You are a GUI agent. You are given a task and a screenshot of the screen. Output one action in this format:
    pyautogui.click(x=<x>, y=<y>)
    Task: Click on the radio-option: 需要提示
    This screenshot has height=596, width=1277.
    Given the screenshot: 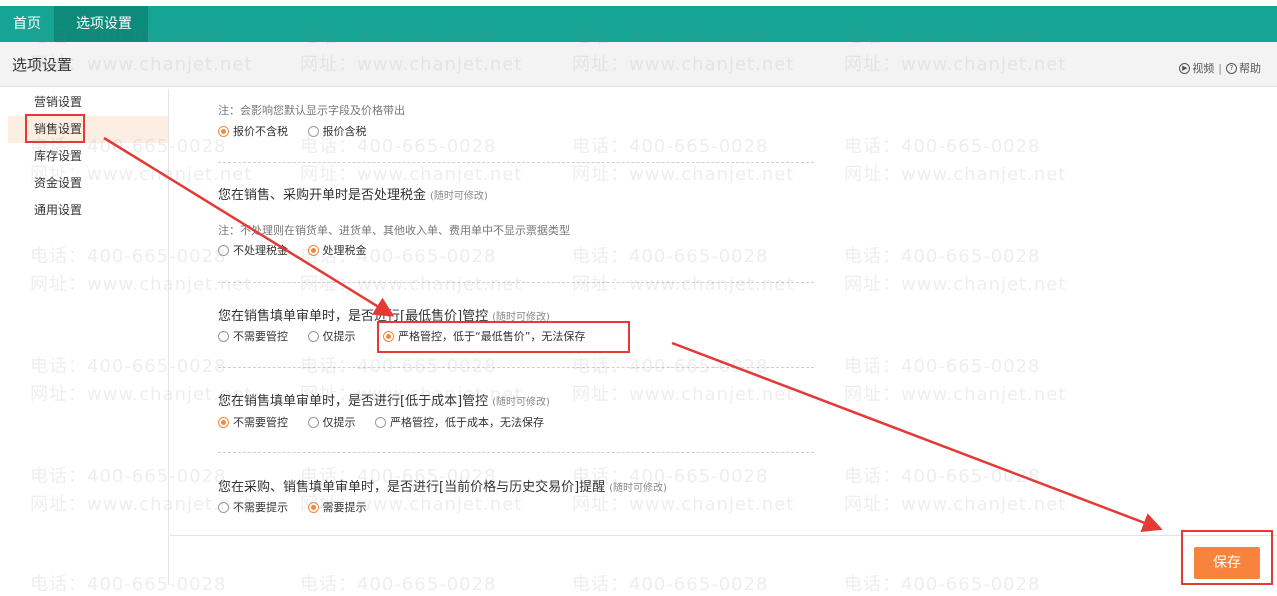 What is the action you would take?
    pyautogui.click(x=337, y=508)
    